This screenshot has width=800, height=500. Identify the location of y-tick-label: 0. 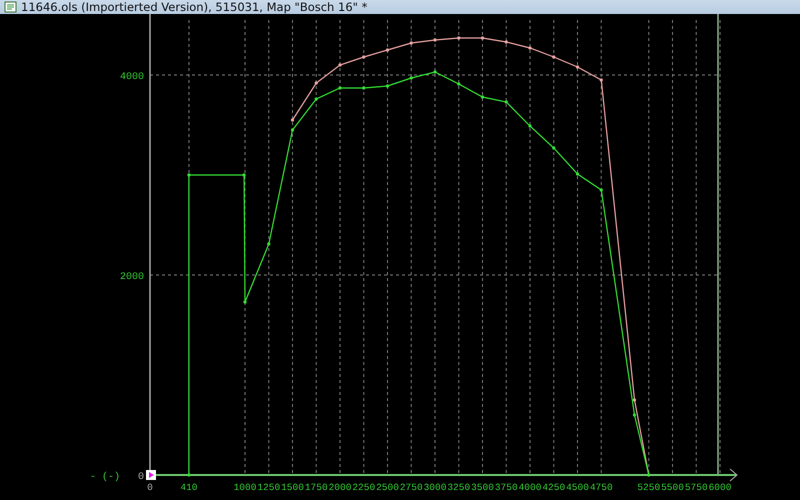
(141, 477).